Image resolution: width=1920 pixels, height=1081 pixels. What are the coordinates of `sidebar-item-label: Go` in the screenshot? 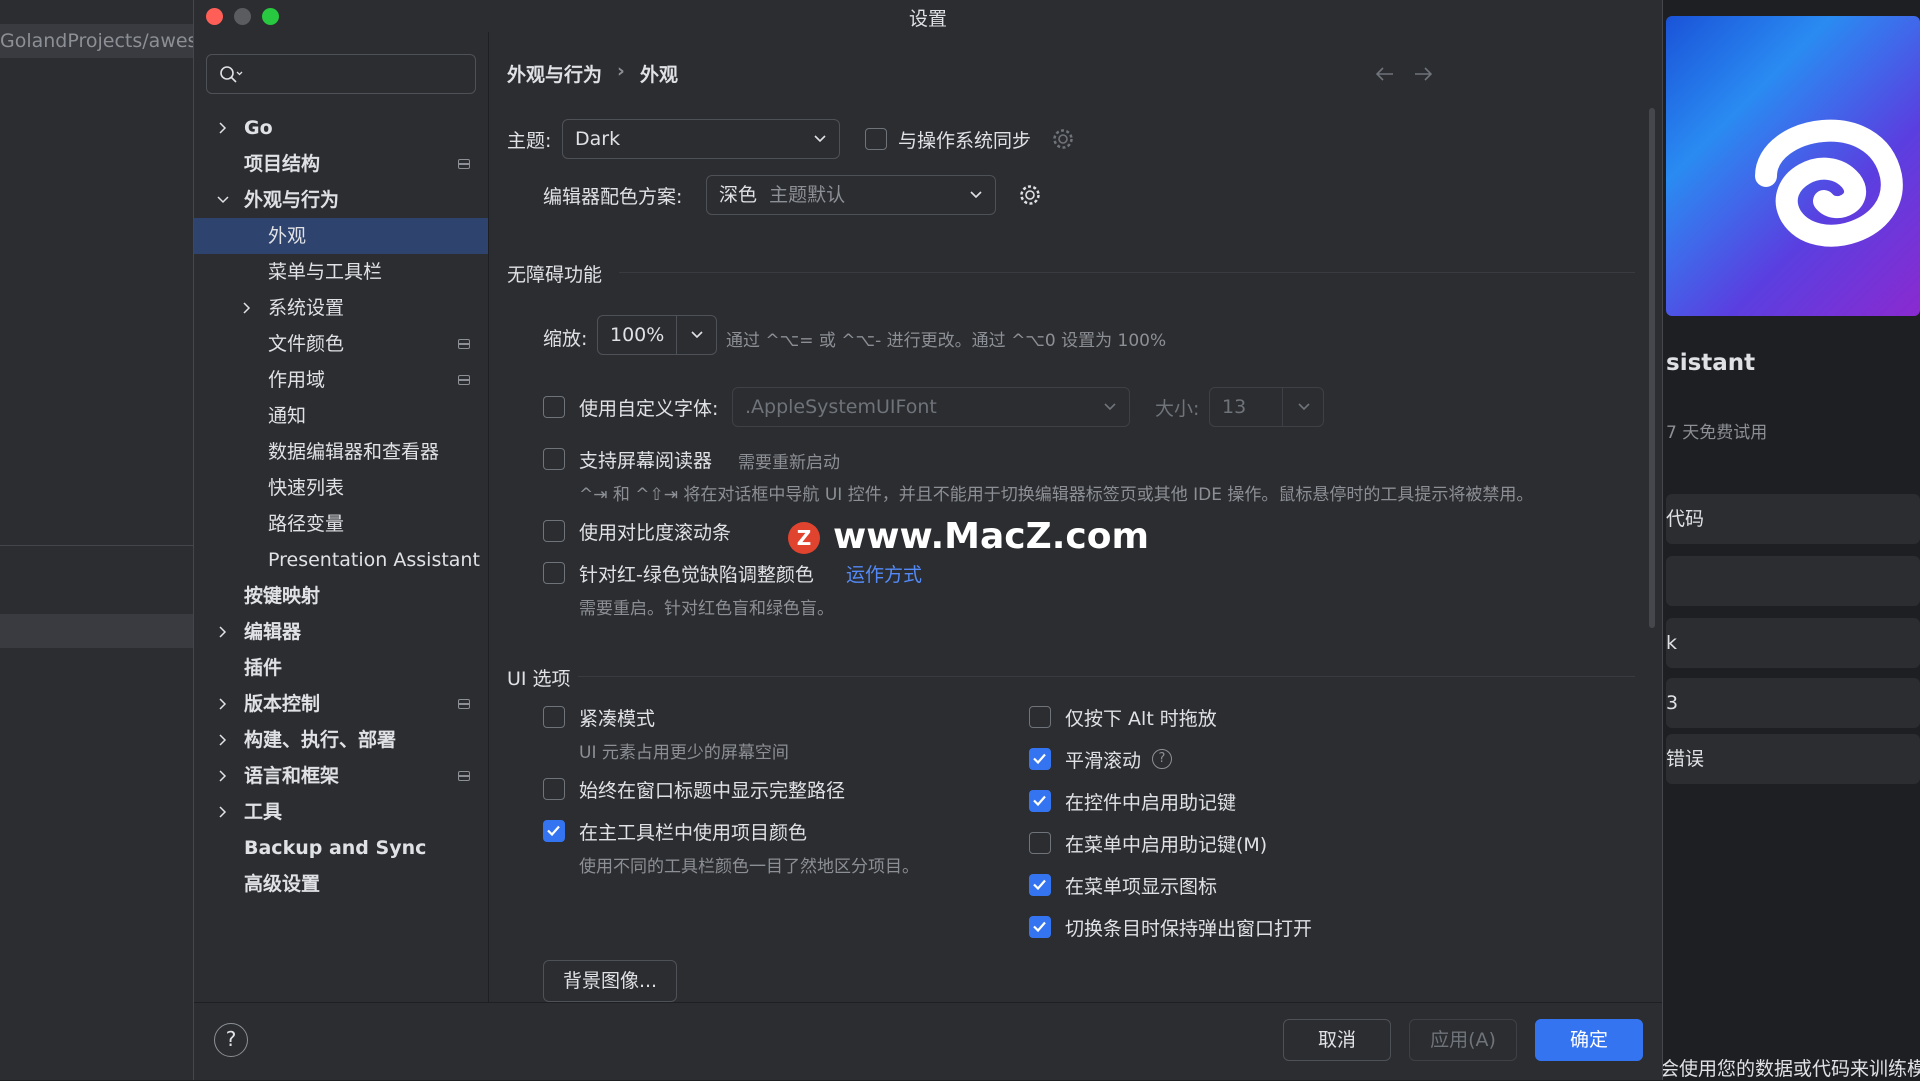 It's located at (258, 128).